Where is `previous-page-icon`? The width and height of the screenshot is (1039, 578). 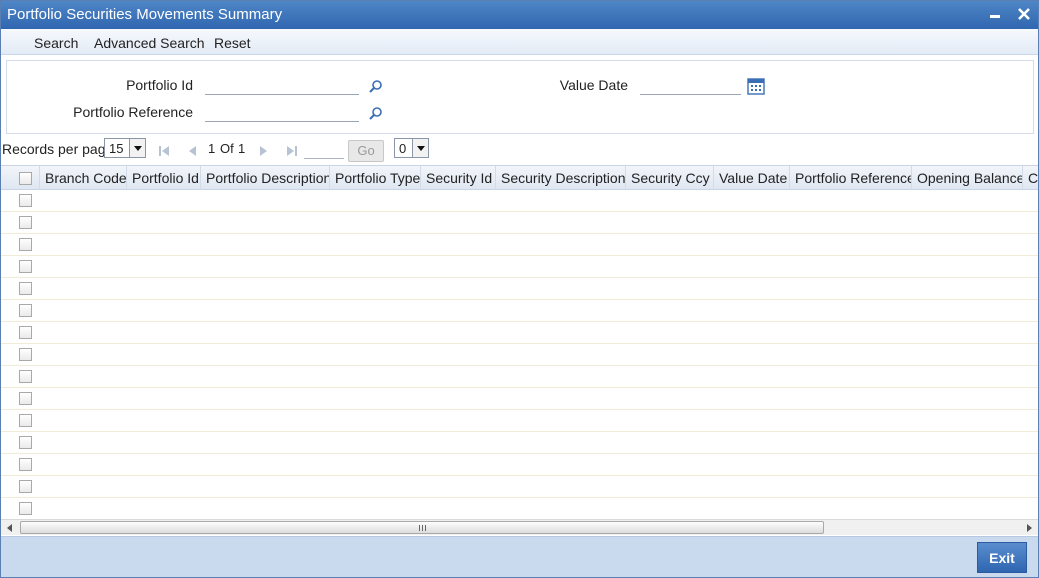
previous-page-icon is located at coordinates (192, 150).